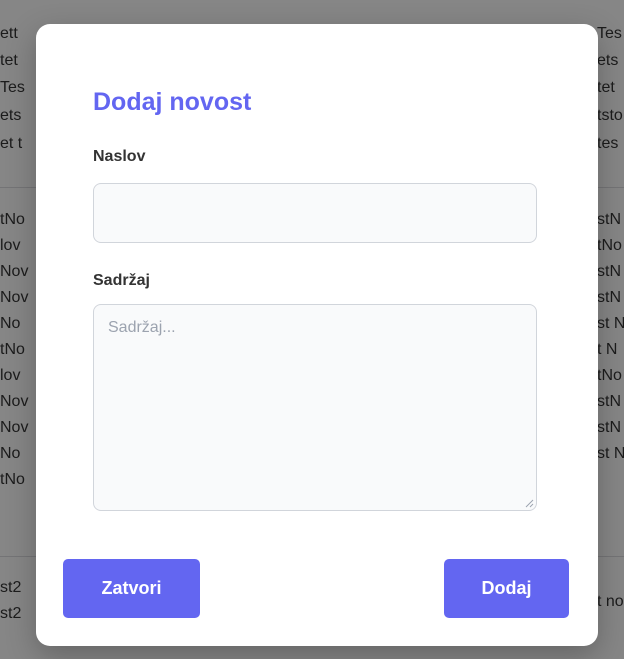 The width and height of the screenshot is (624, 659). I want to click on dialog-title: Dodaj novost, so click(172, 102).